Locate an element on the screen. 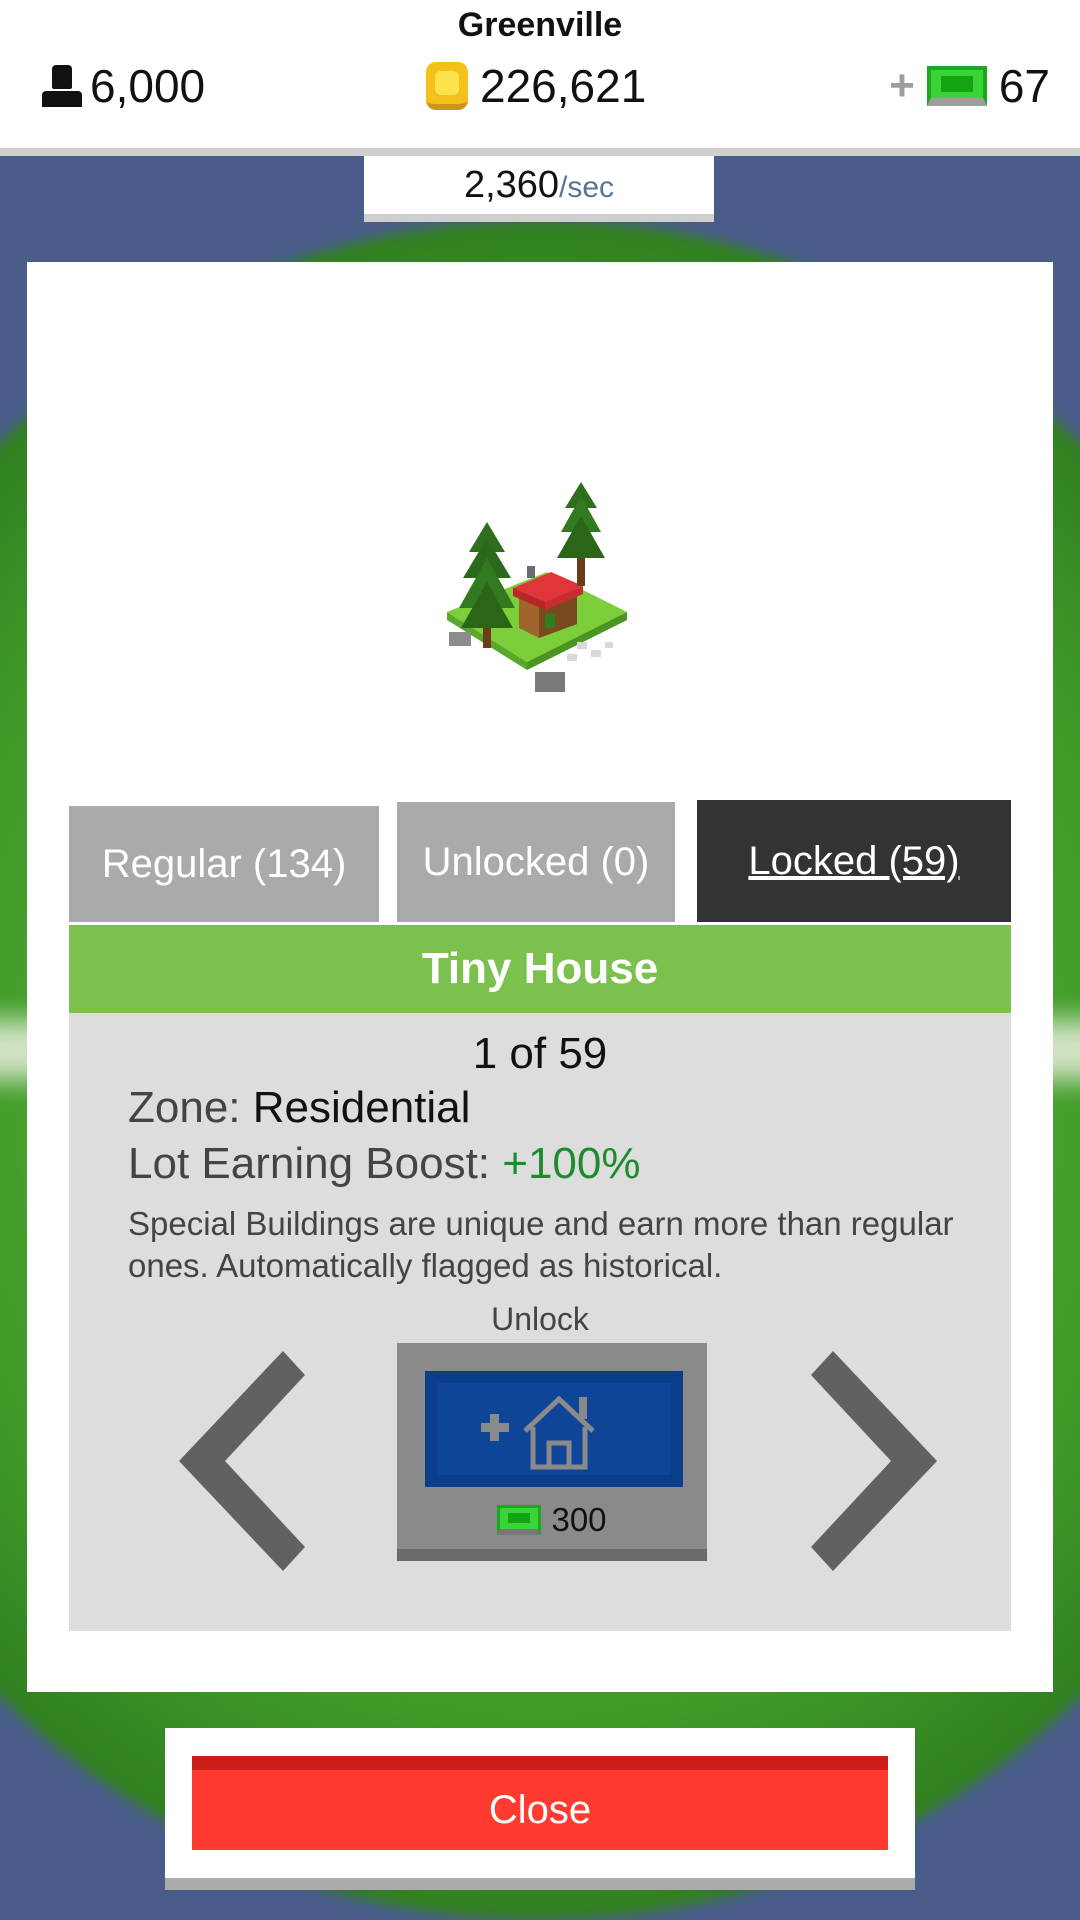  building-tabs: Regular (134) Unlocked (0) Locked (59) is located at coordinates (540, 861).